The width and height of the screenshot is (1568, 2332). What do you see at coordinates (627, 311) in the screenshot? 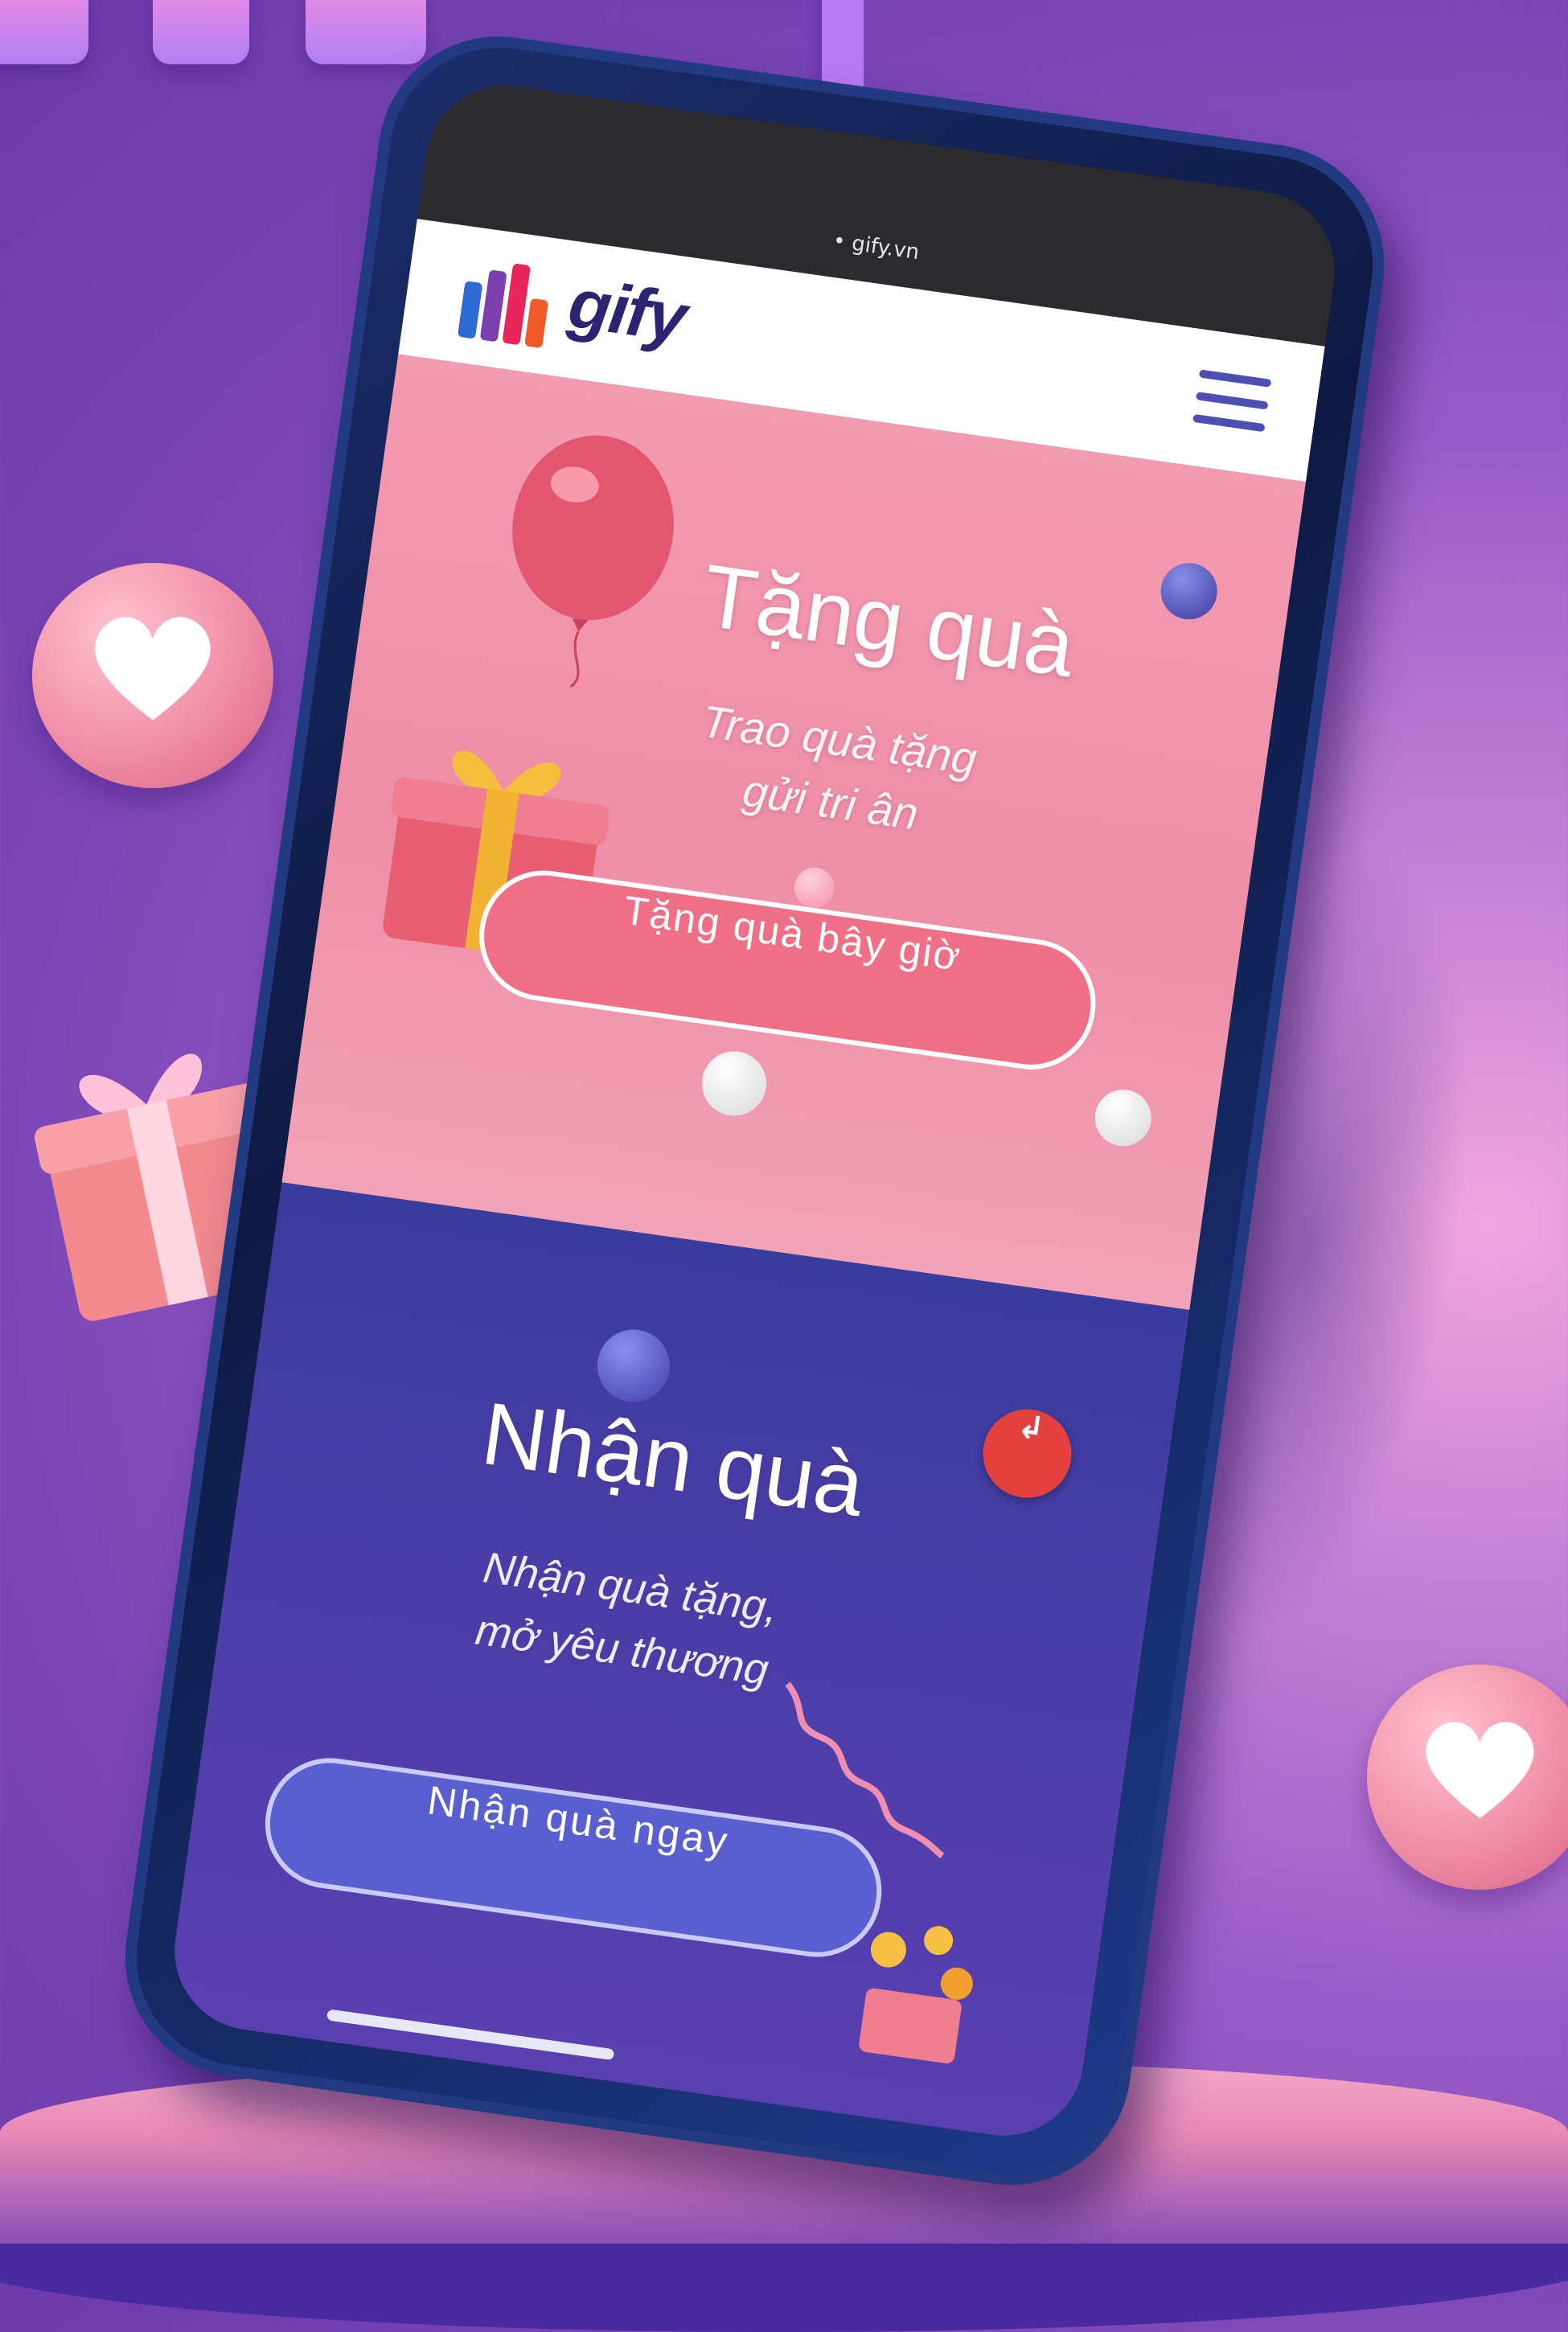
I see `logo-text: gify` at bounding box center [627, 311].